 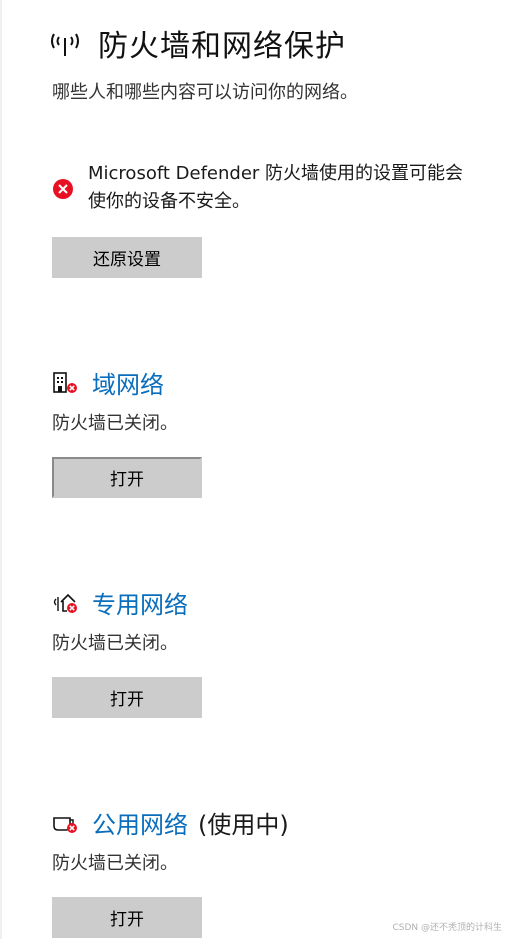 I want to click on page-title: 防火墙和网络保护, so click(x=222, y=46).